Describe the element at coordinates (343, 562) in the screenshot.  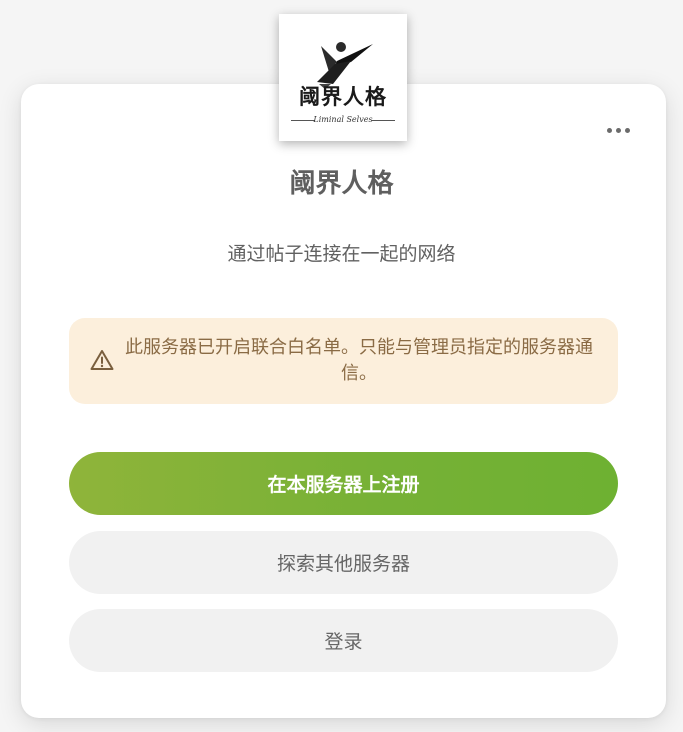
I see `explore-servers-button: 探索其他服务器` at that location.